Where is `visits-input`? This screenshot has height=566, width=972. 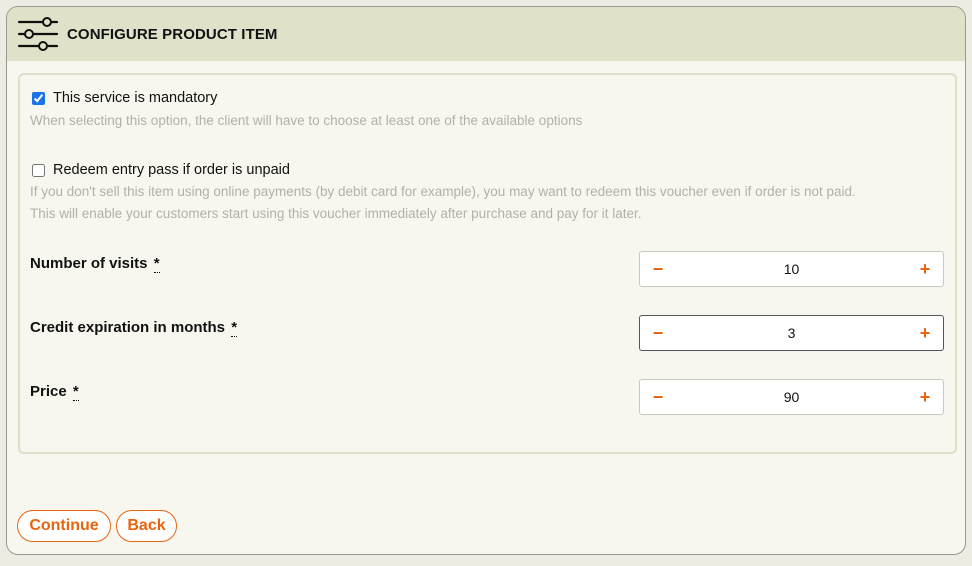 visits-input is located at coordinates (791, 269).